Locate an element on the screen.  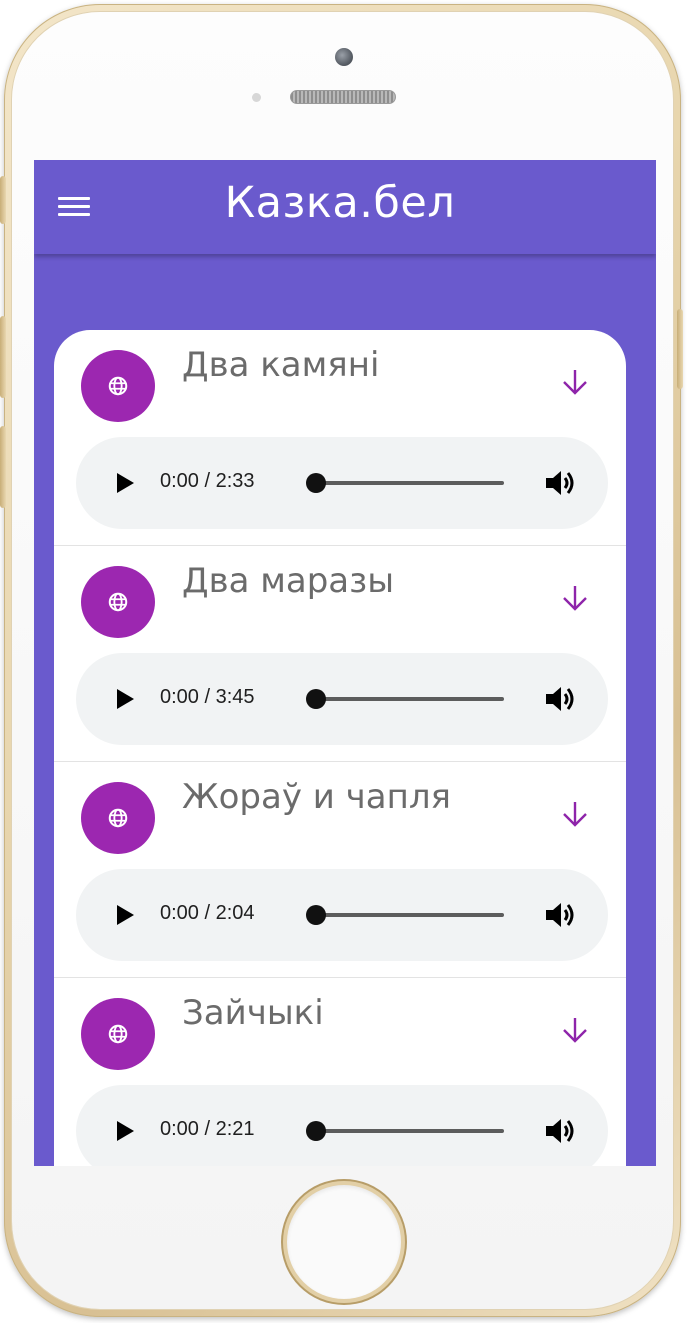
story-title: Два камяні is located at coordinates (281, 365).